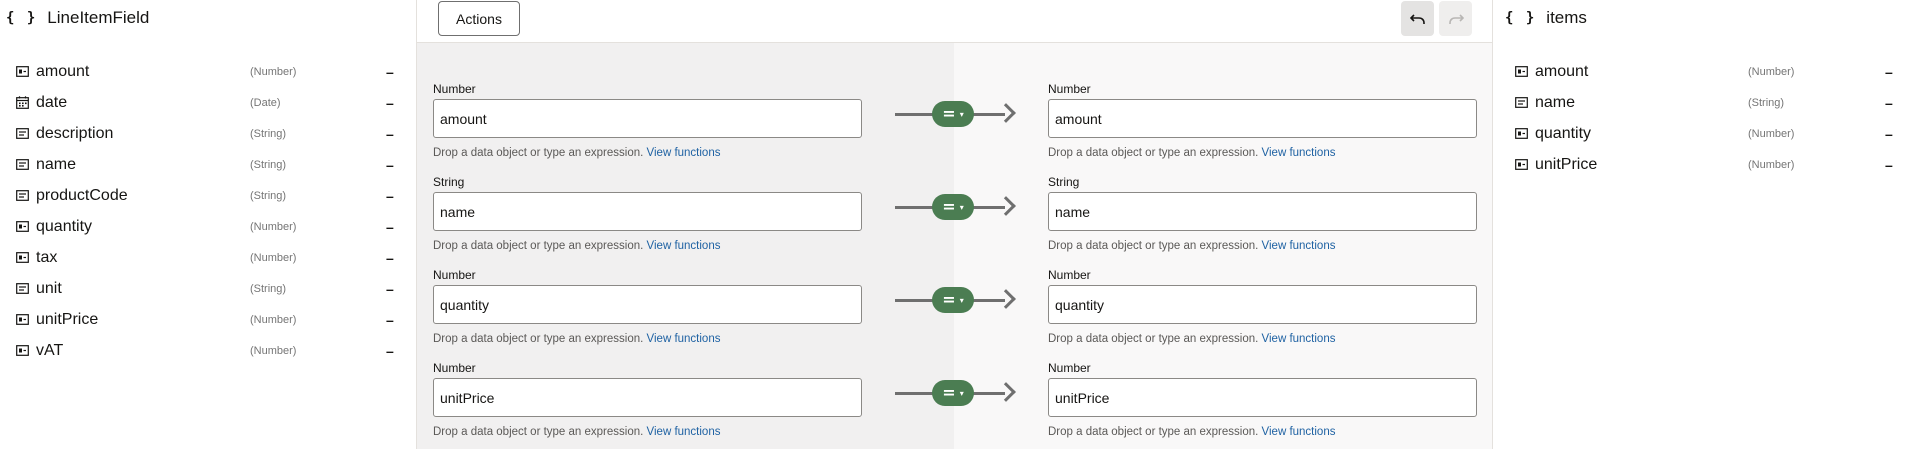 This screenshot has width=1912, height=449. What do you see at coordinates (1417, 18) in the screenshot?
I see `undo-button` at bounding box center [1417, 18].